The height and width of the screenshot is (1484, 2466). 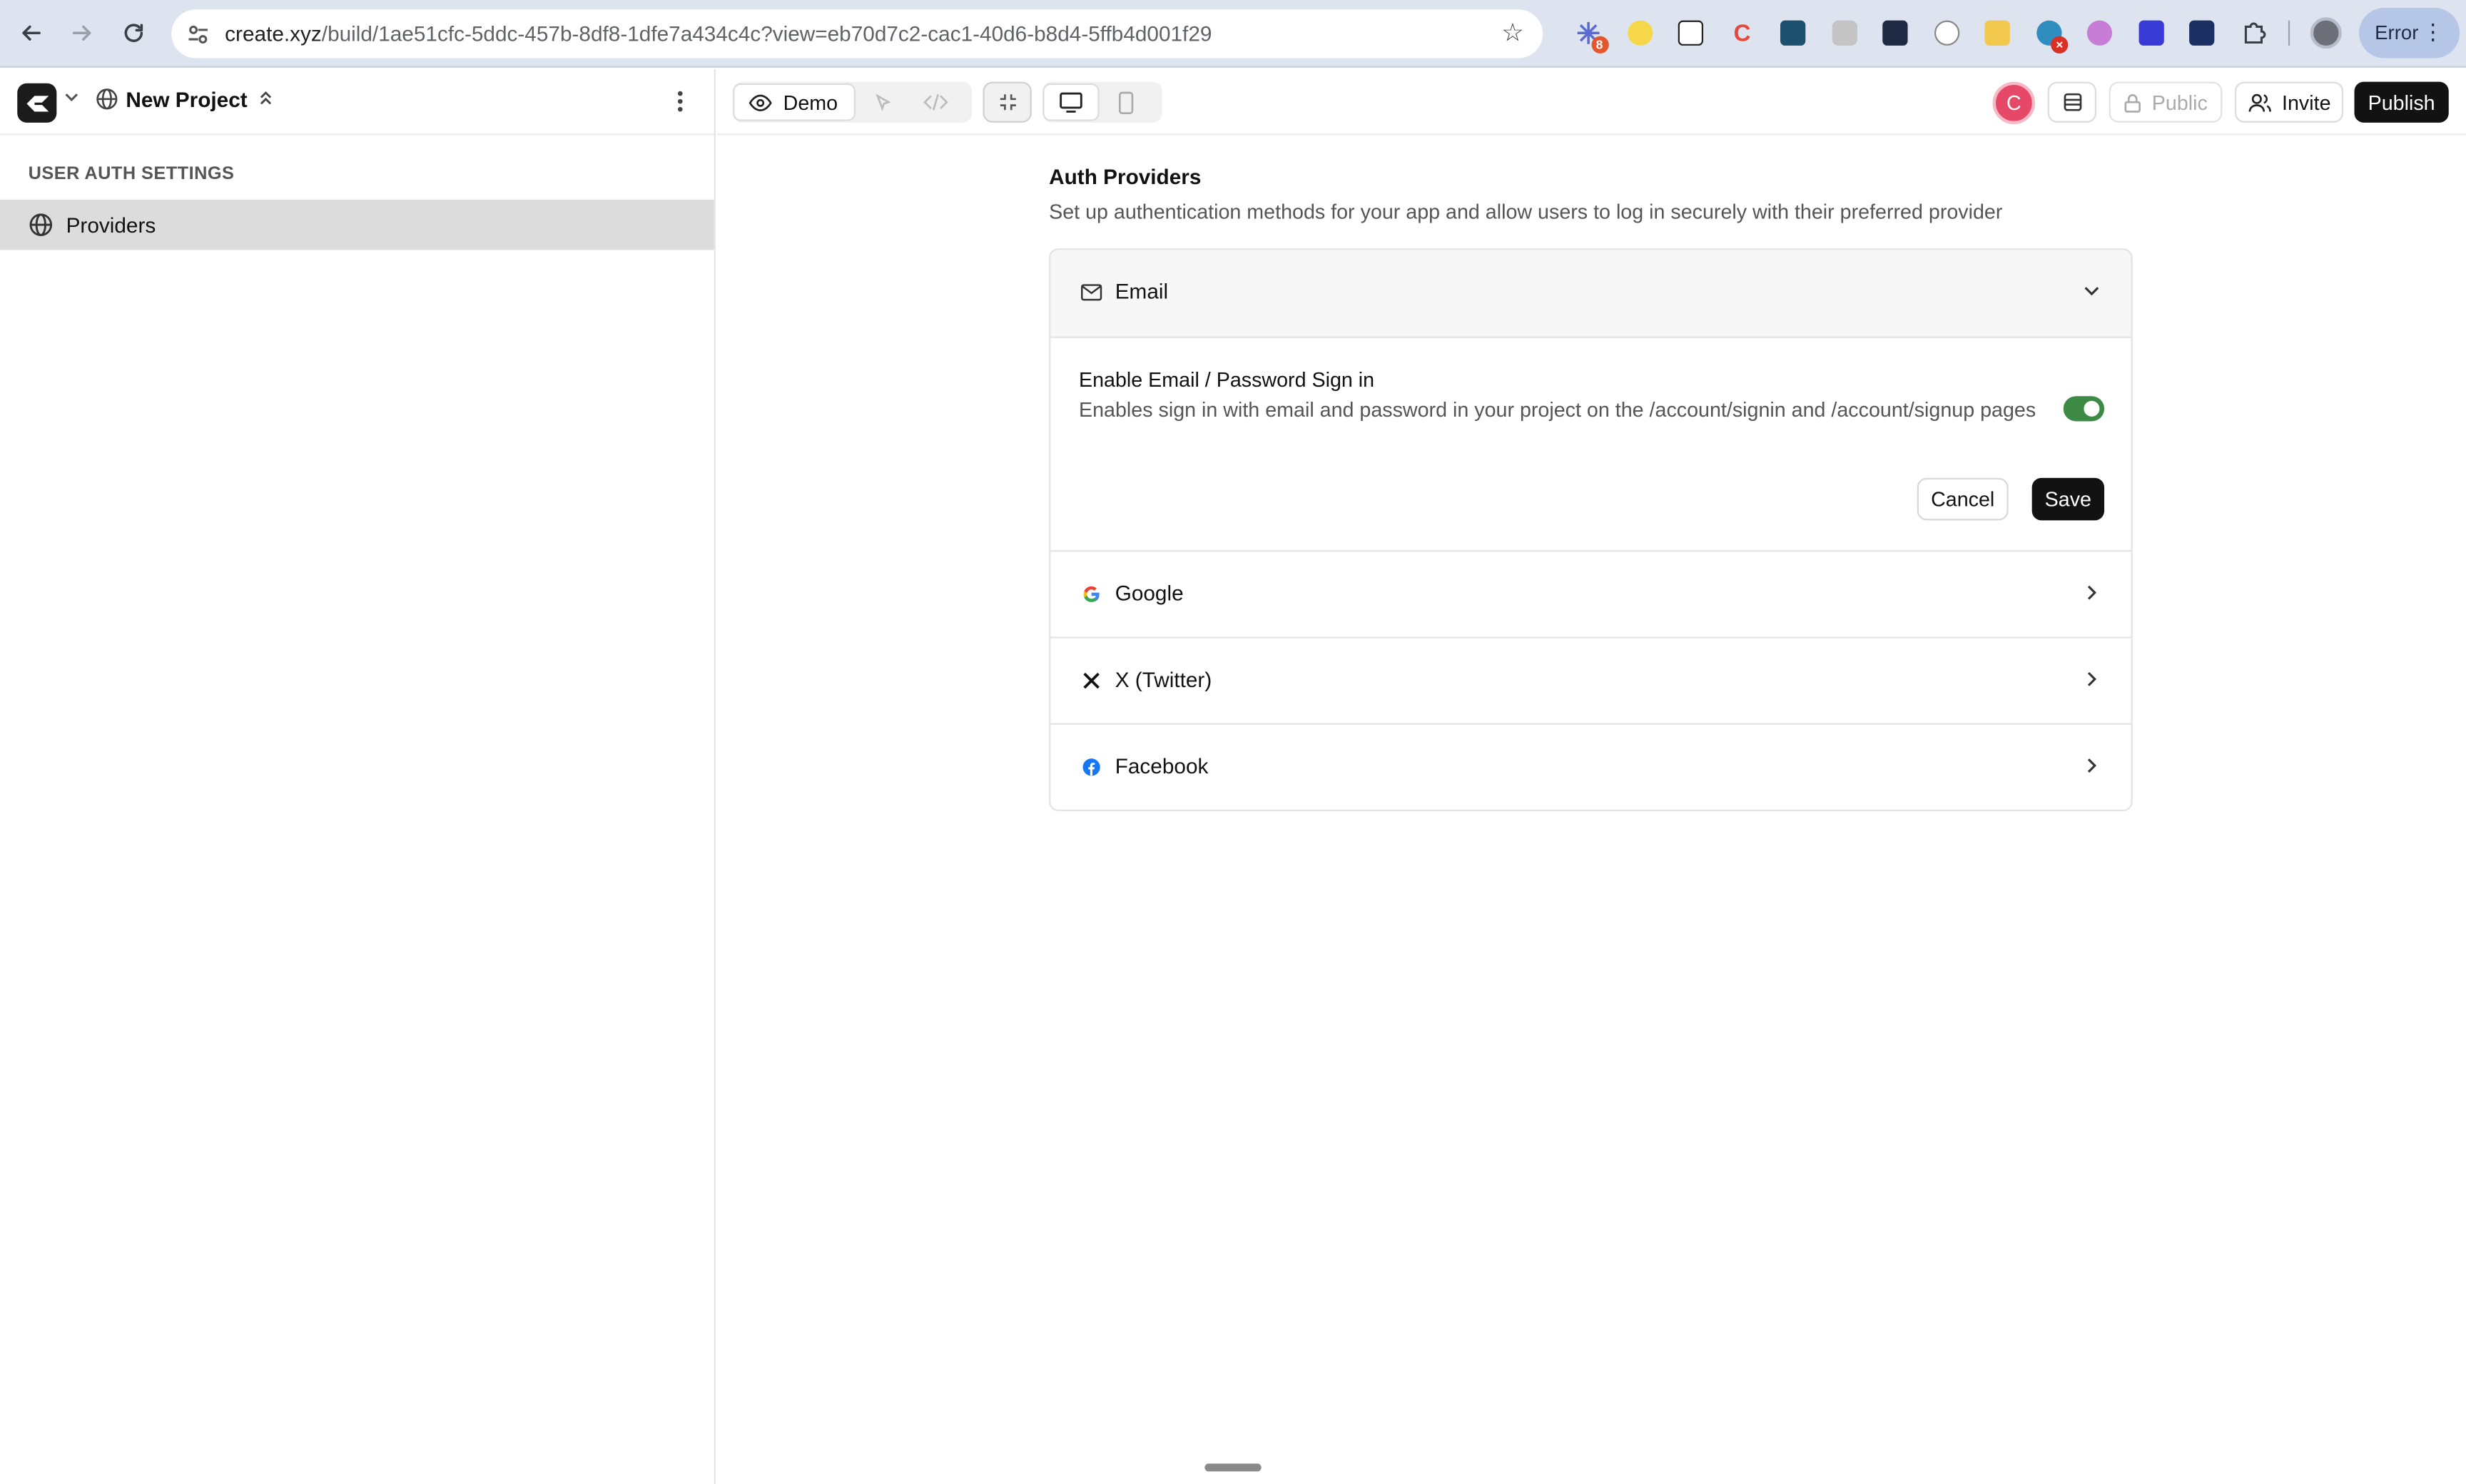 I want to click on resize-handle, so click(x=1233, y=1467).